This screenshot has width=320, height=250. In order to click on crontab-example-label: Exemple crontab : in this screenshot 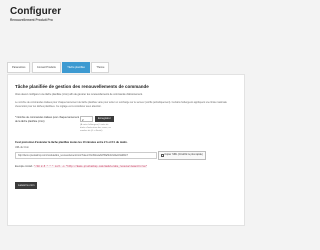, I will do `click(24, 167)`.